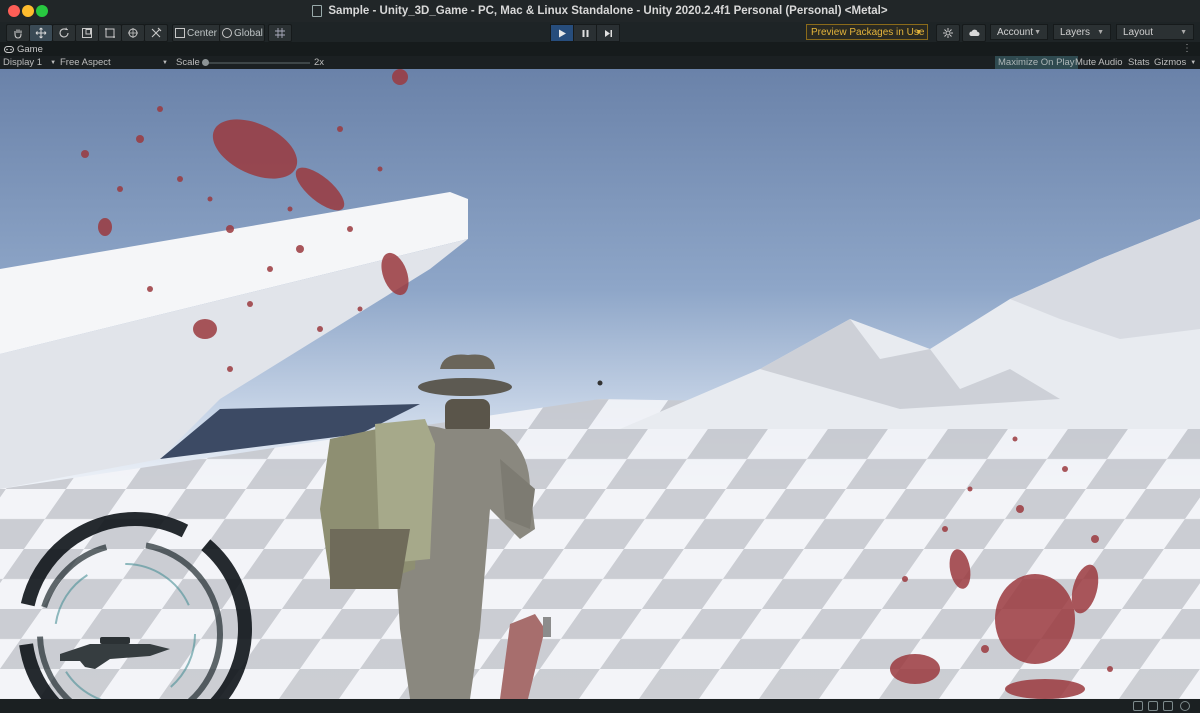 The image size is (1200, 713). I want to click on preview-packages-label: Preview Packages in Use, so click(868, 32).